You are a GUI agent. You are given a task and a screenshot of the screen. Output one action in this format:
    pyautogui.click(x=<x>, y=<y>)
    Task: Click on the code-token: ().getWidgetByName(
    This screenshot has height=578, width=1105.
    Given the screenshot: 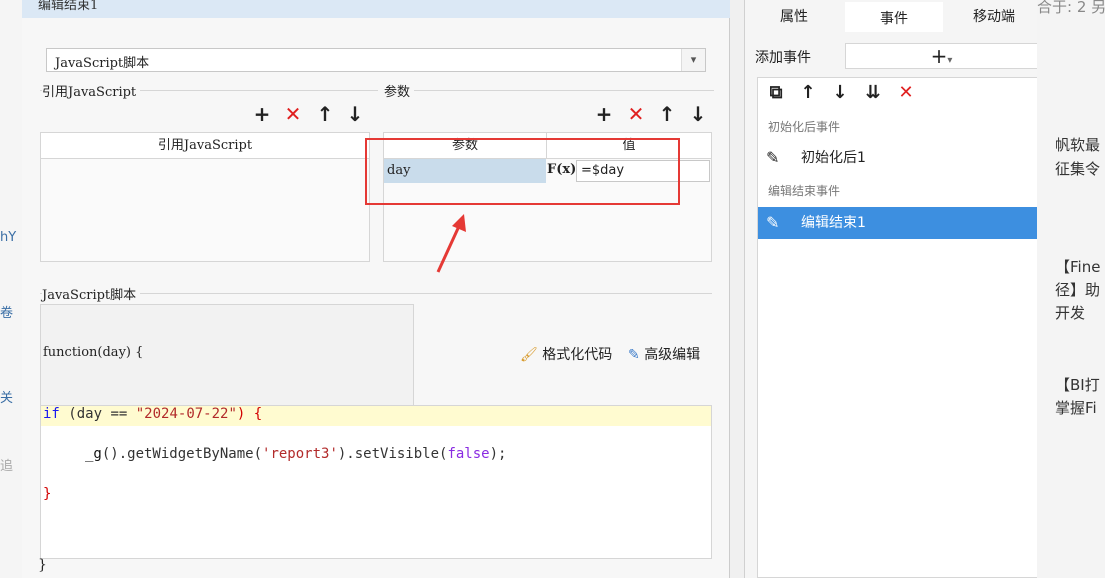 What is the action you would take?
    pyautogui.click(x=182, y=454)
    